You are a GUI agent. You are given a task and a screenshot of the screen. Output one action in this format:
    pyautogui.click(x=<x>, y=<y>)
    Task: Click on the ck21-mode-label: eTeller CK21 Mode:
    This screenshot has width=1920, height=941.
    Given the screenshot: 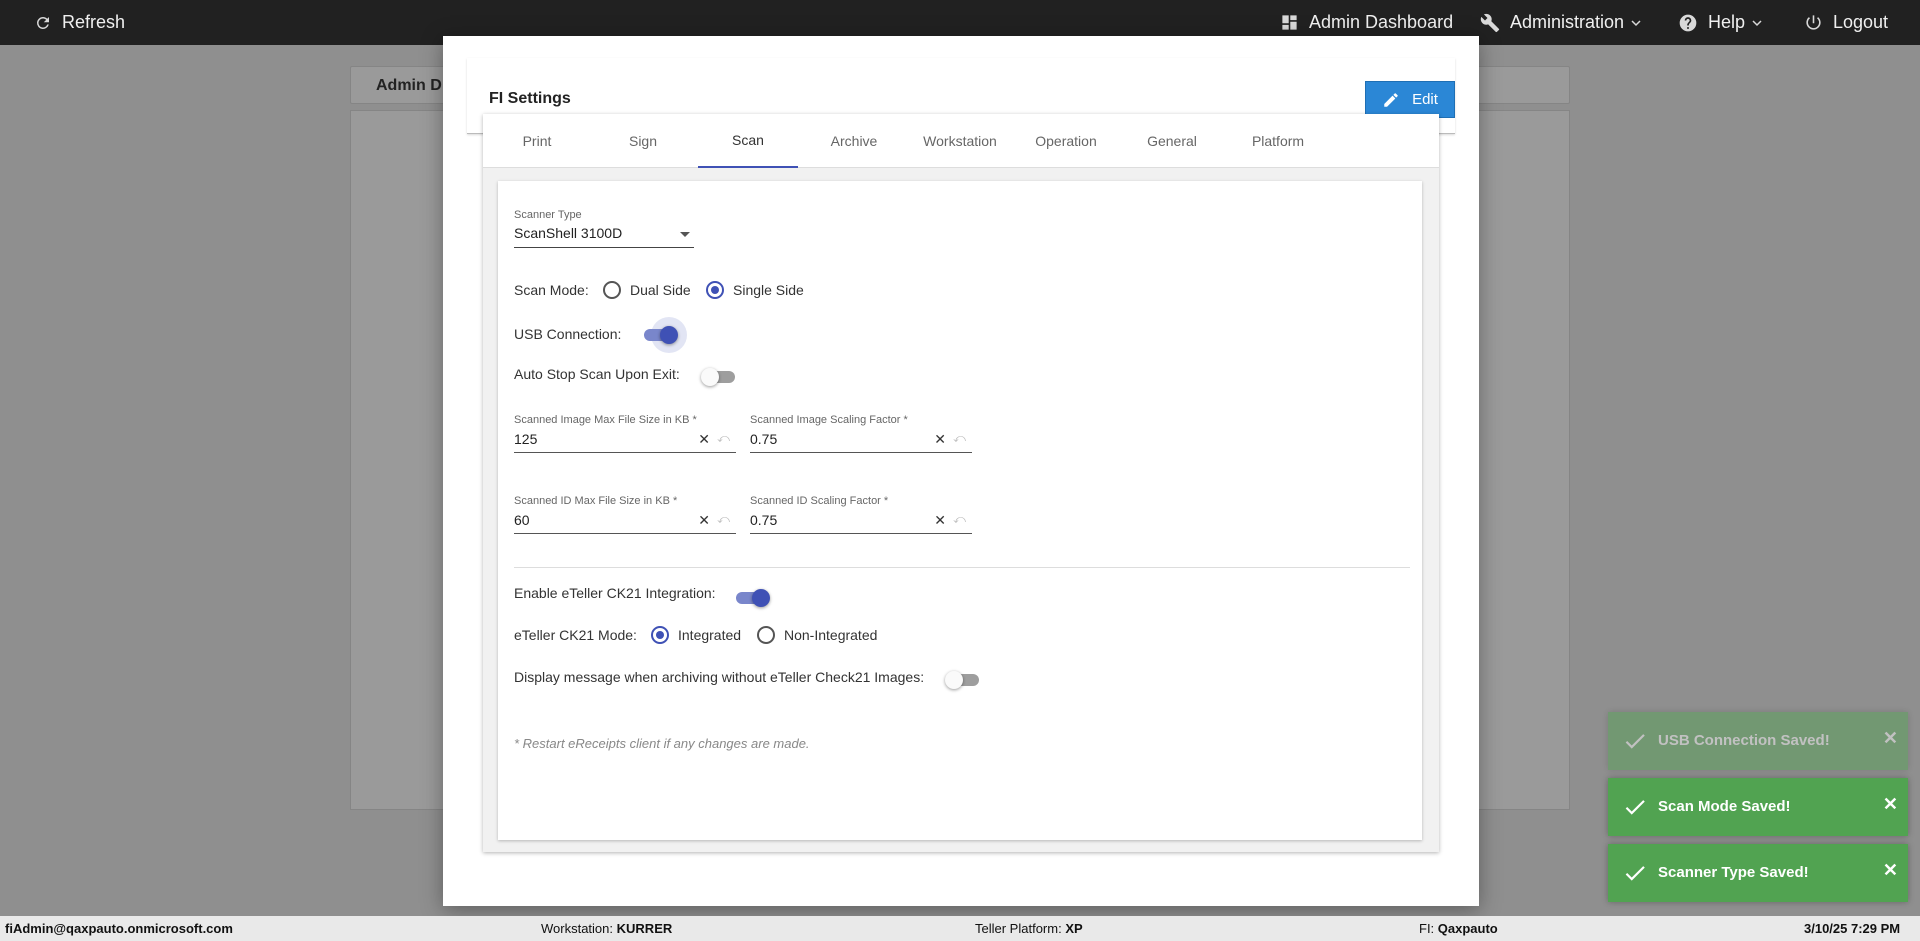 What is the action you would take?
    pyautogui.click(x=575, y=635)
    